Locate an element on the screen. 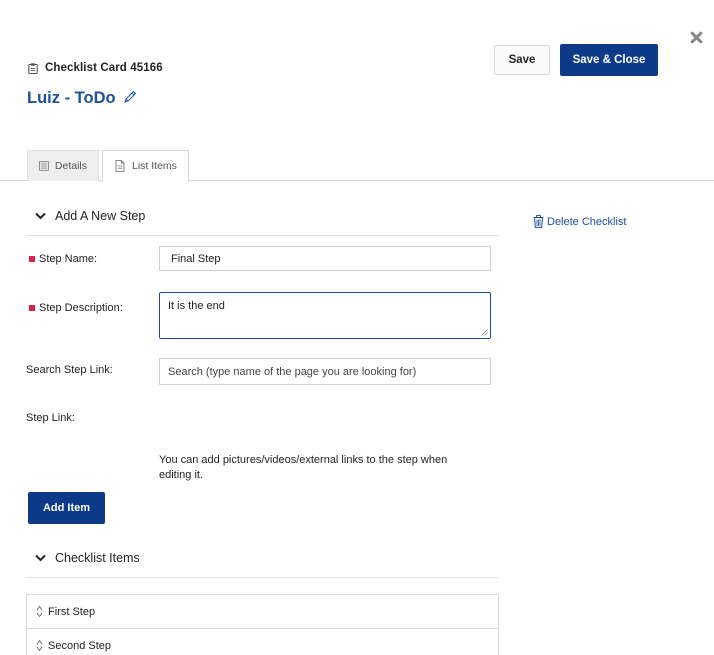 Image resolution: width=714 pixels, height=655 pixels. step-link-label-text: Step Link: is located at coordinates (50, 418).